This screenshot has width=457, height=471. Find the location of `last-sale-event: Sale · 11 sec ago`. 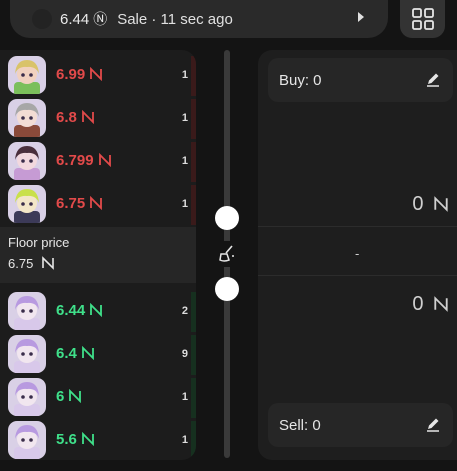

last-sale-event: Sale · 11 sec ago is located at coordinates (175, 19).